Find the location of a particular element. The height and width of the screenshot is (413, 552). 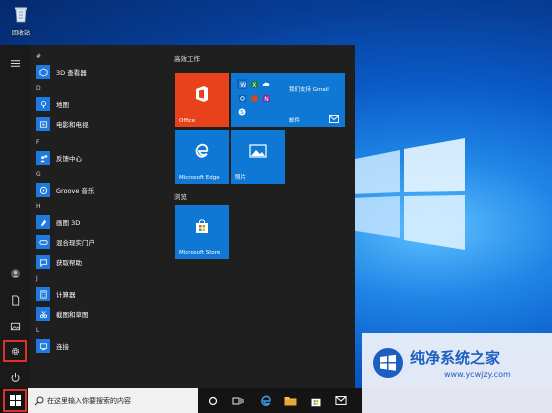

search-icon is located at coordinates (39, 400).